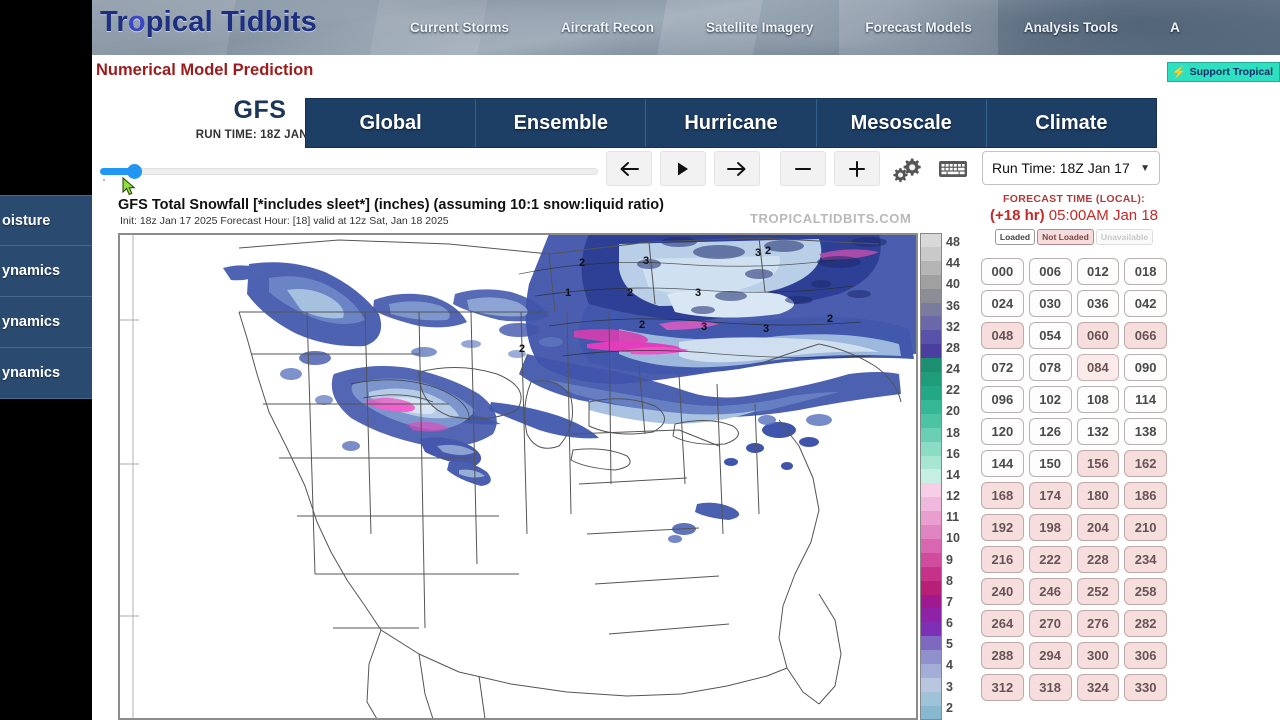 This screenshot has height=720, width=1280. I want to click on colorbar-tick-44: 44, so click(953, 263).